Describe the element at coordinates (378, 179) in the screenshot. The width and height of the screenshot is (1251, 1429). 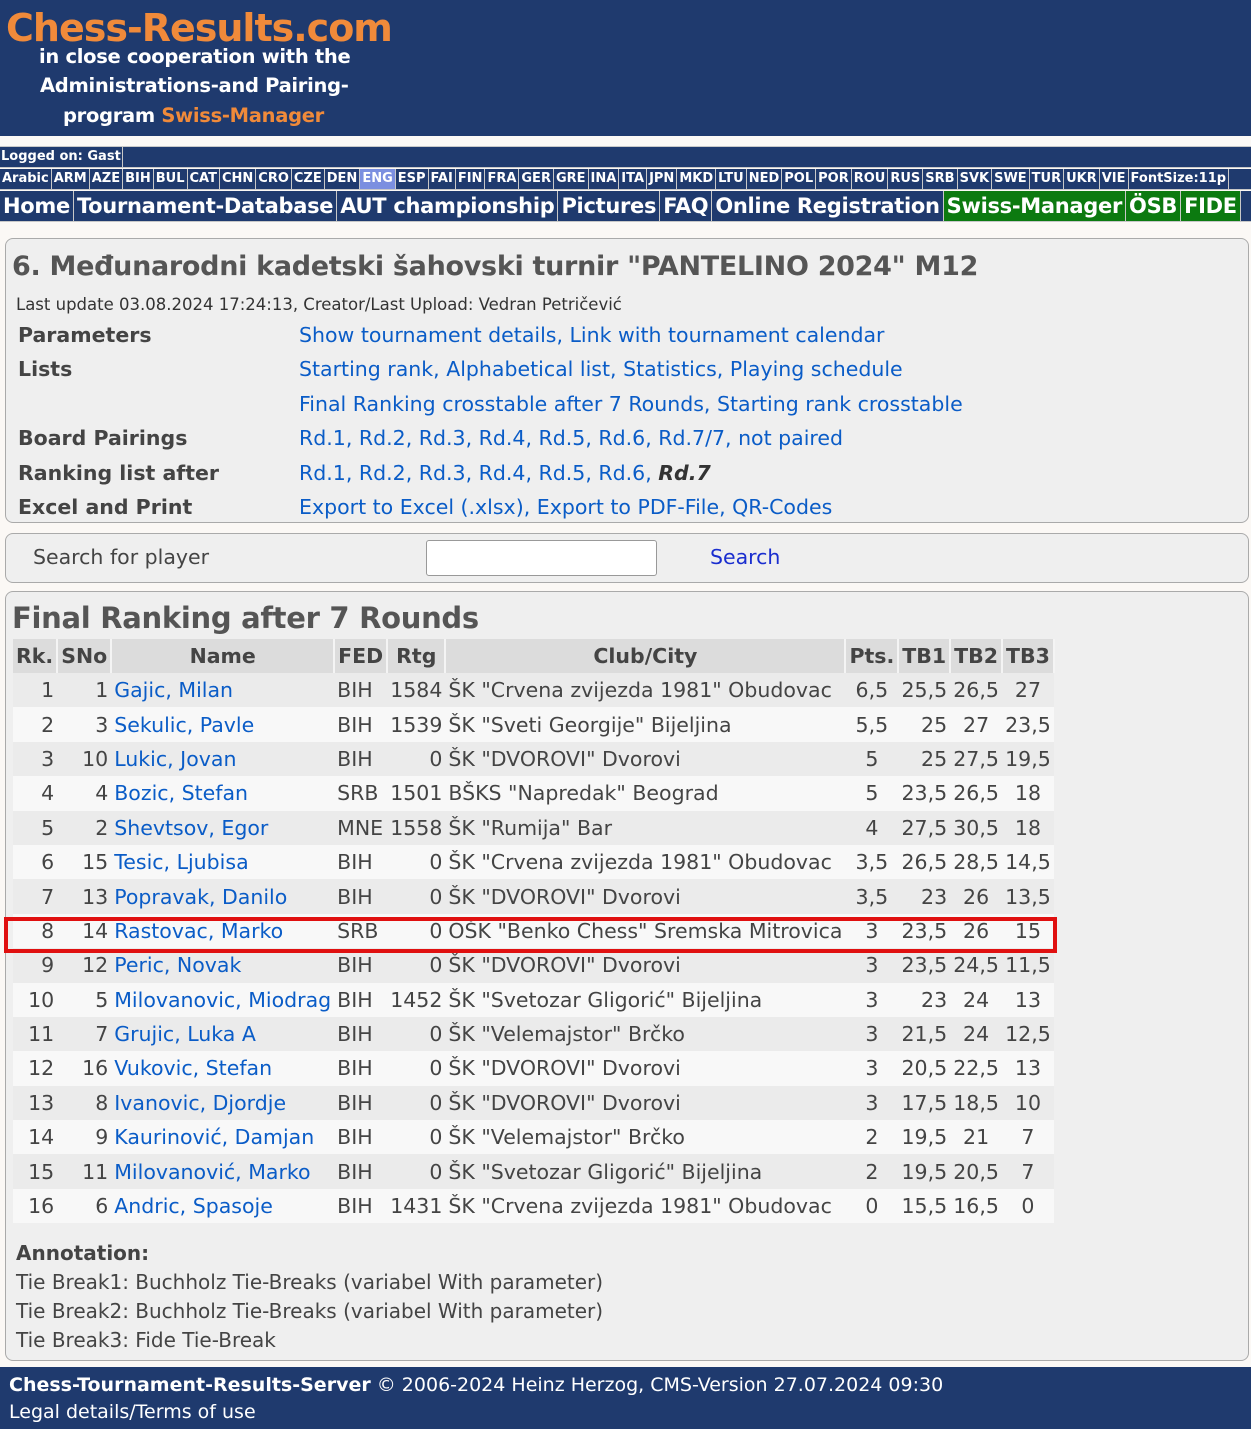
I see `lang-eng: ENG` at that location.